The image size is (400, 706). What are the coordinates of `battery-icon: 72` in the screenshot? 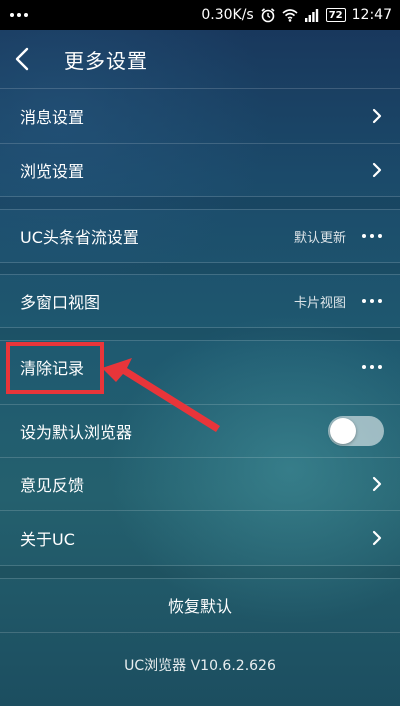 It's located at (335, 15).